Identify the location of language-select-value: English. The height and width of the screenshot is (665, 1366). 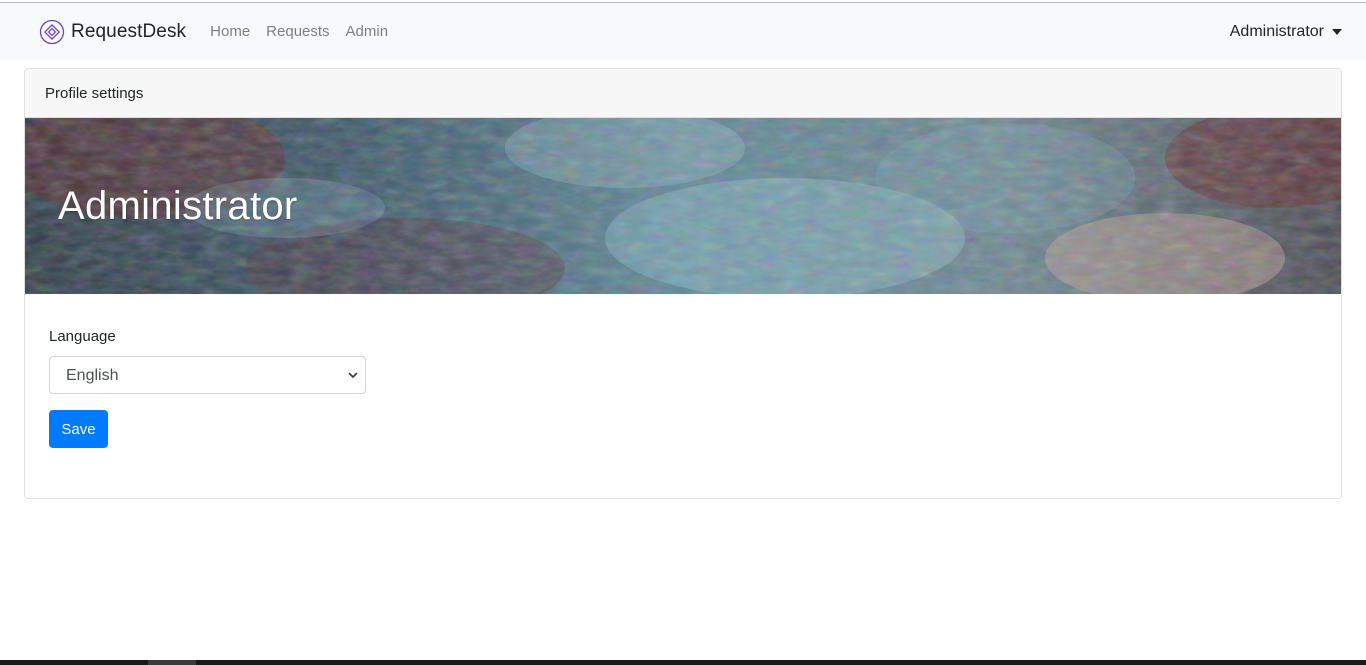
(92, 375).